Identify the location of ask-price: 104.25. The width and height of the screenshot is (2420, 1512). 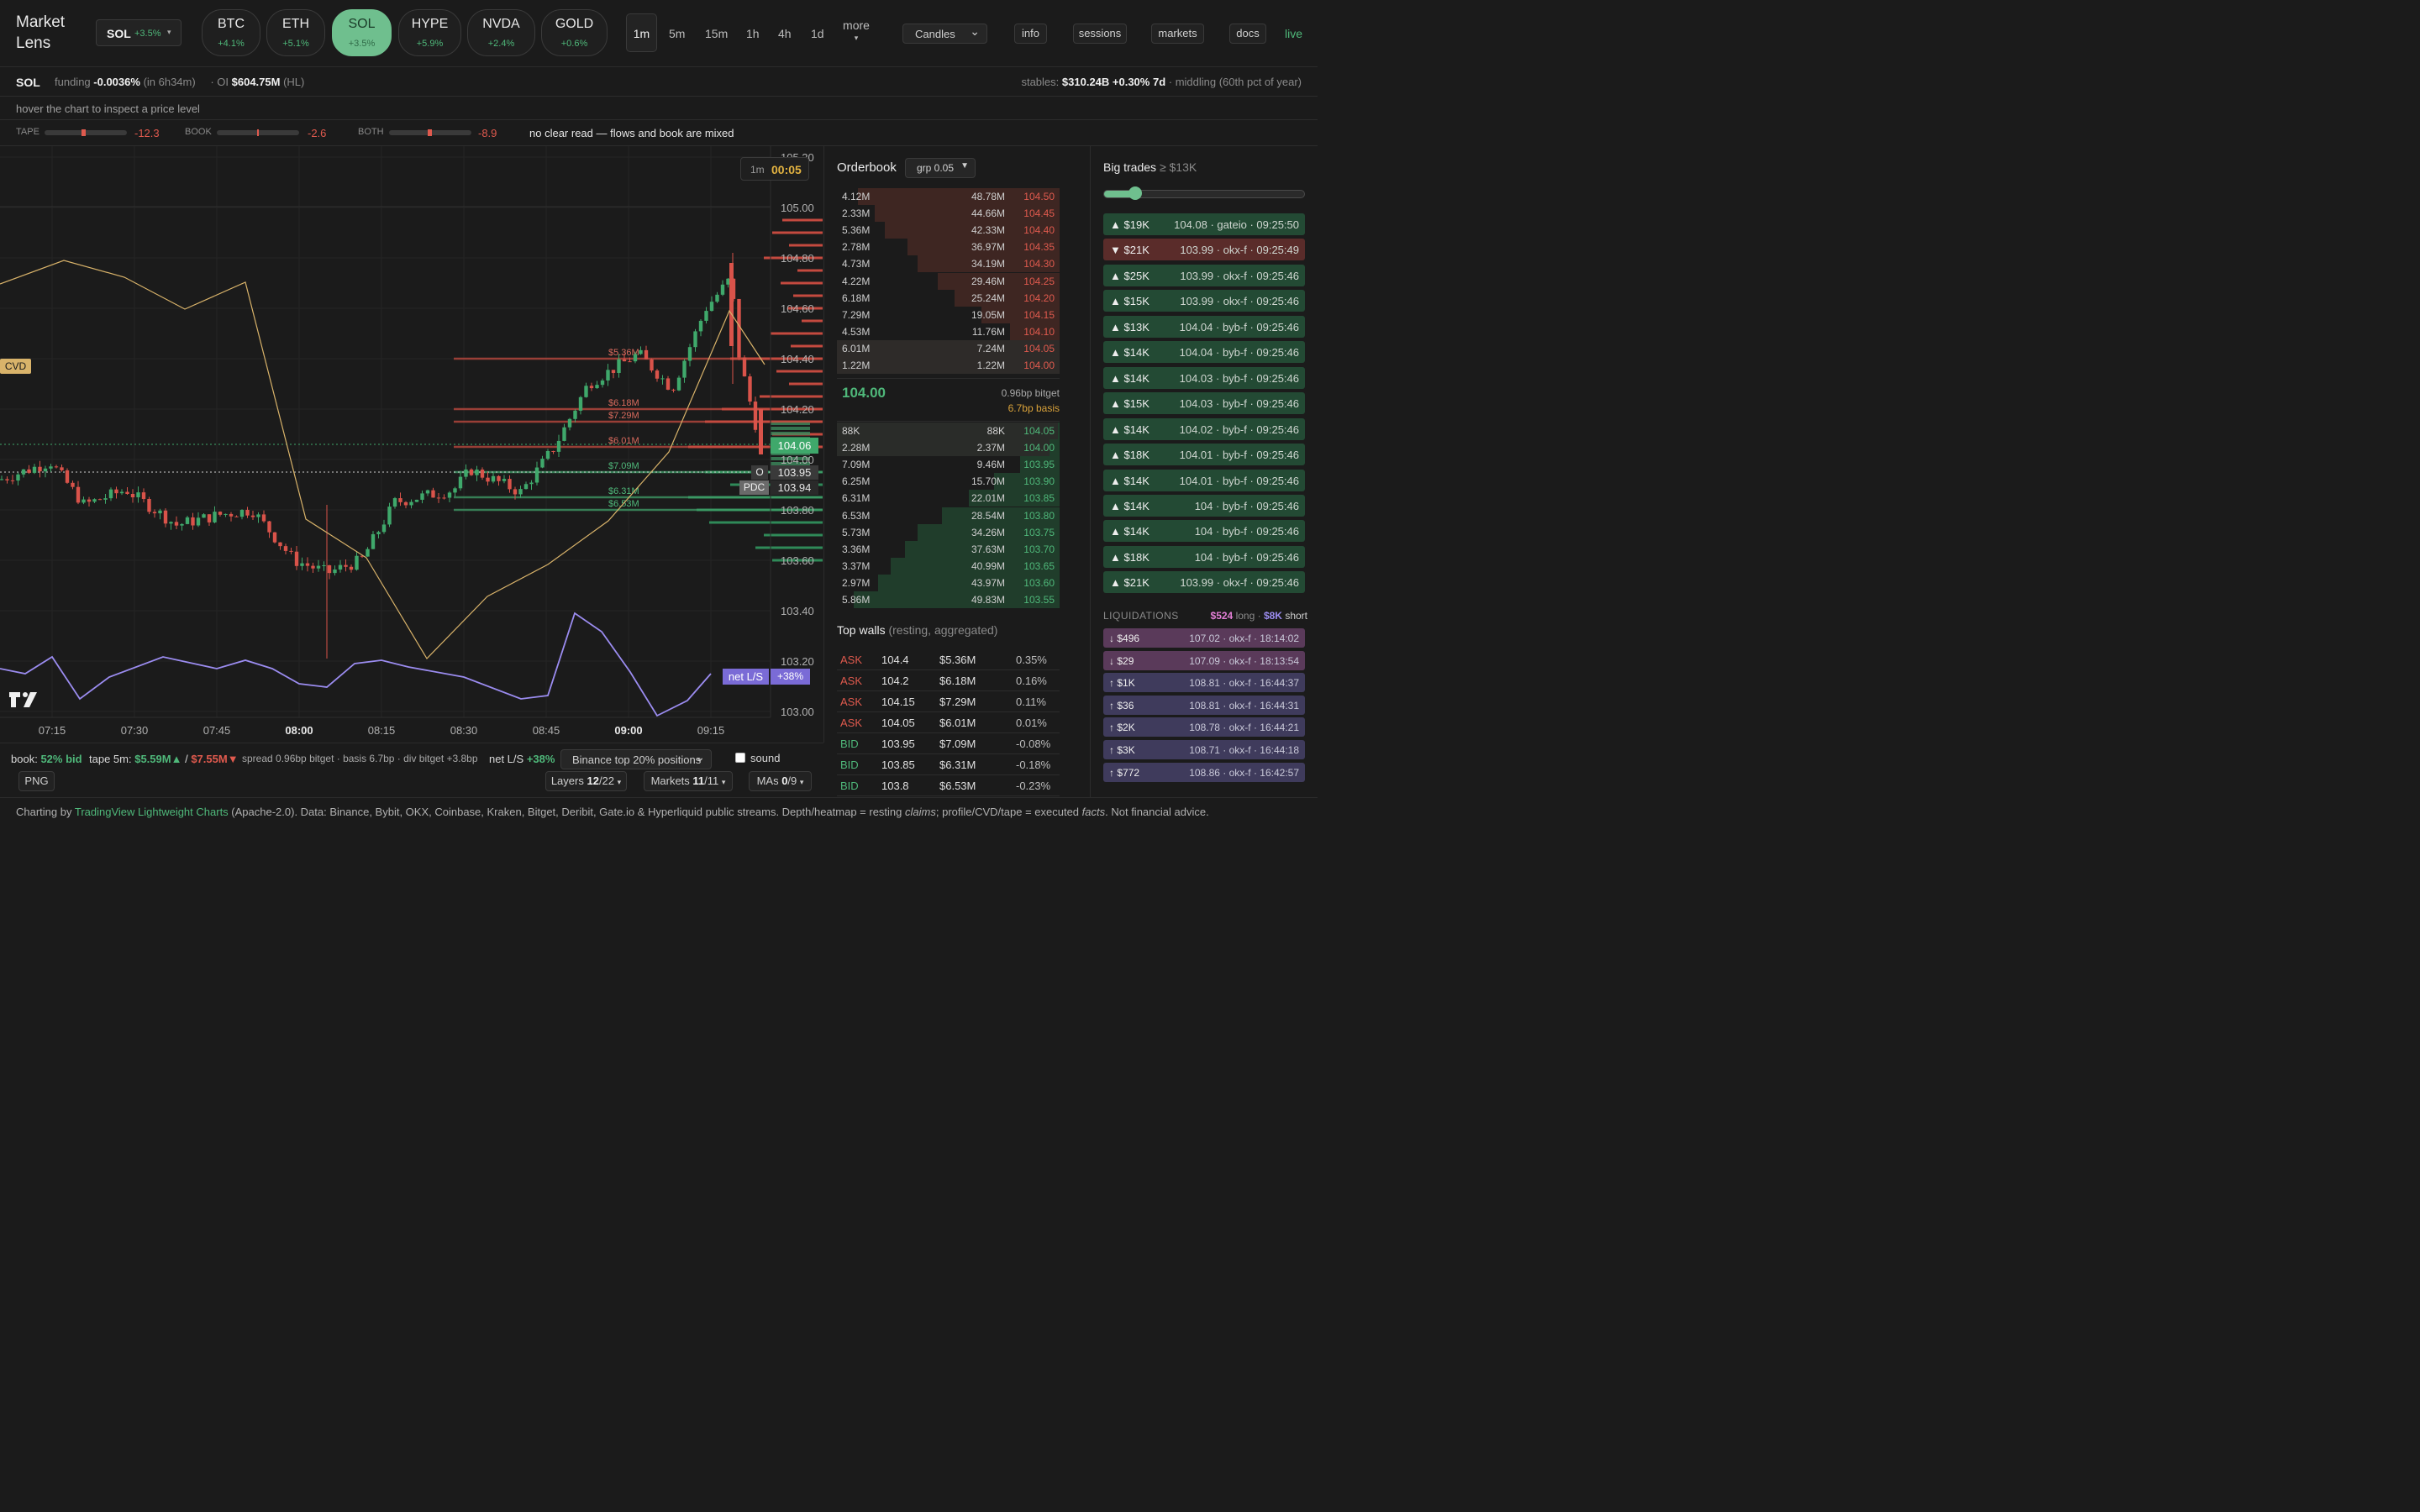
(1039, 281).